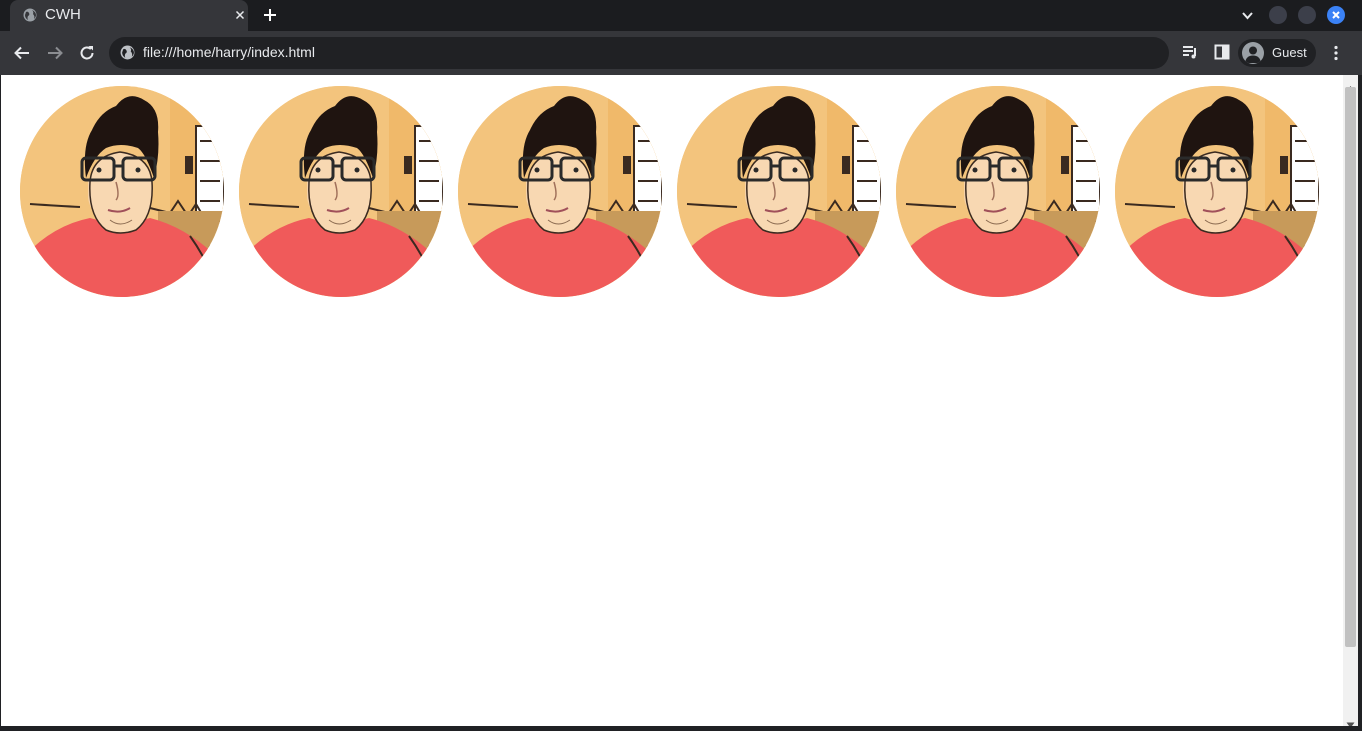 The width and height of the screenshot is (1362, 731). I want to click on profile-button: Guest, so click(1277, 53).